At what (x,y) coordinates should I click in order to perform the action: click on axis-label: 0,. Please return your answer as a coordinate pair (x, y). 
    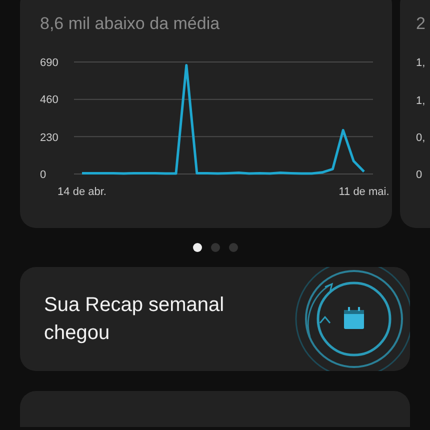
    Looking at the image, I should click on (421, 138).